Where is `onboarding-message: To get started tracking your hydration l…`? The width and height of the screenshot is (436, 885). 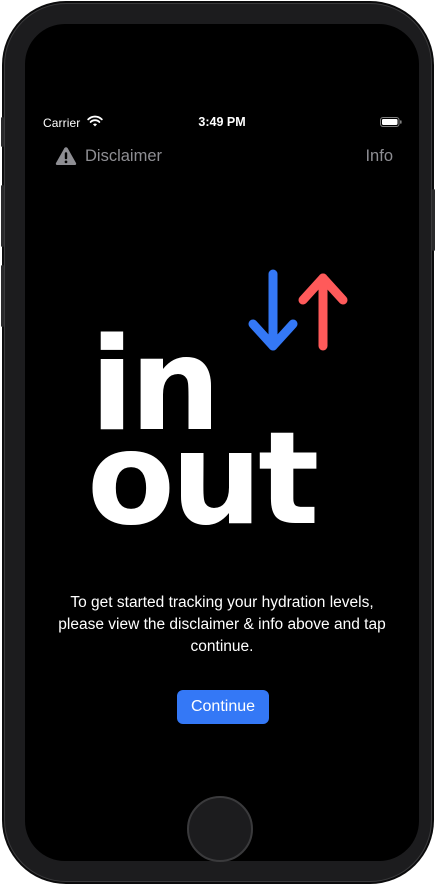
onboarding-message: To get started tracking your hydration l… is located at coordinates (222, 624).